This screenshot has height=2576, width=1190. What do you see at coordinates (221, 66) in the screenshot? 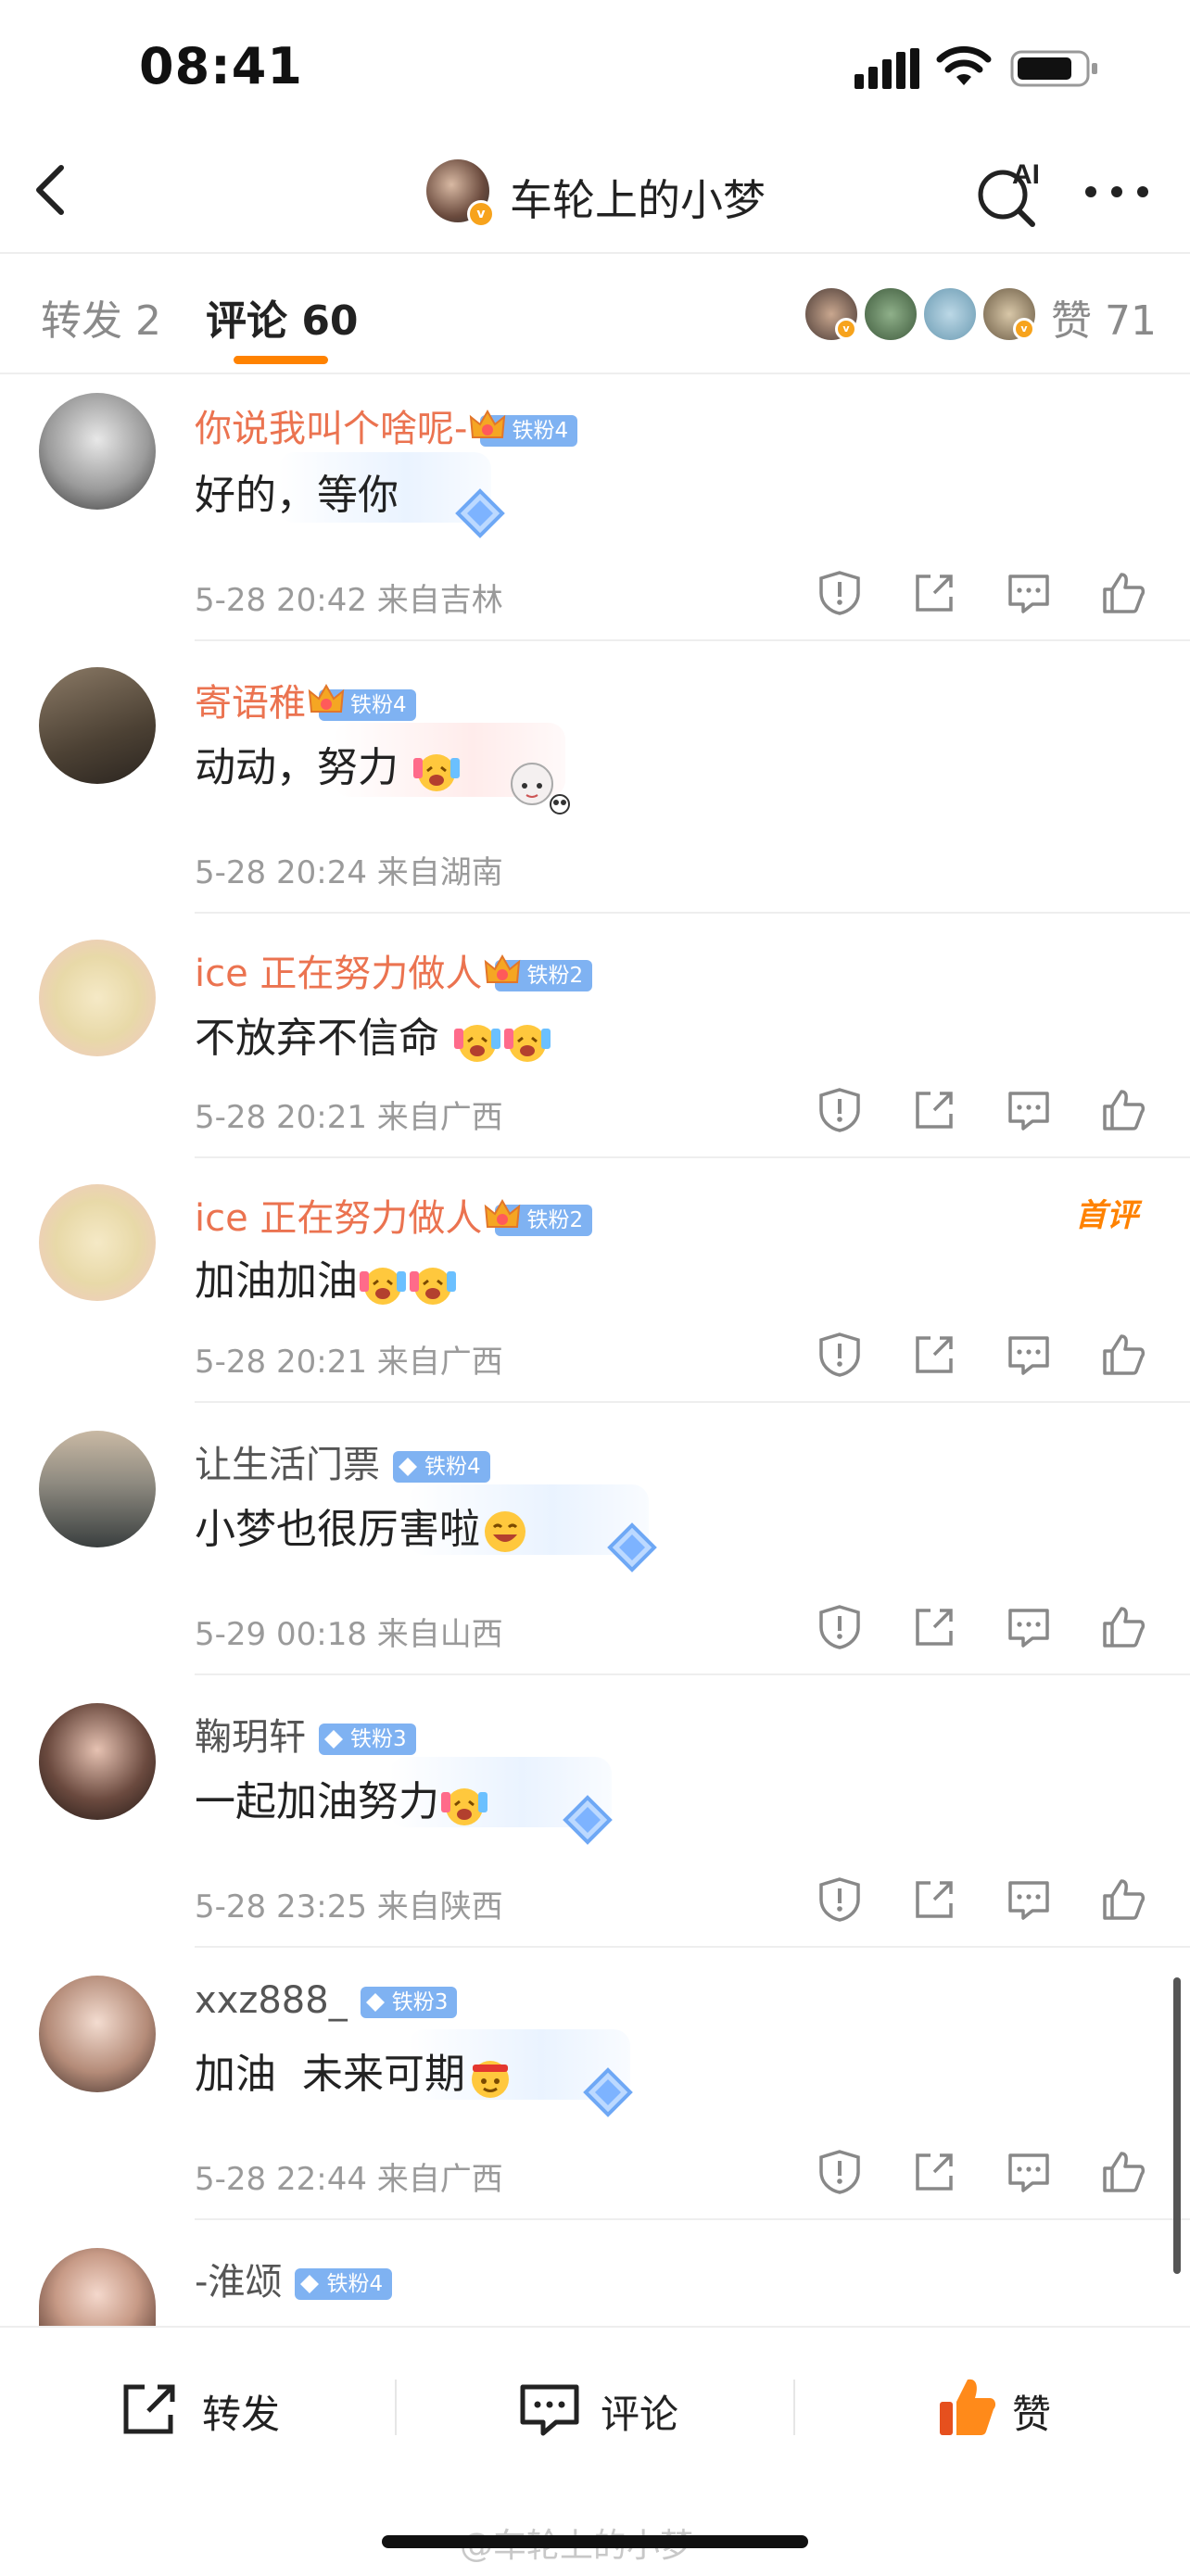
I see `status-time: 08:41` at bounding box center [221, 66].